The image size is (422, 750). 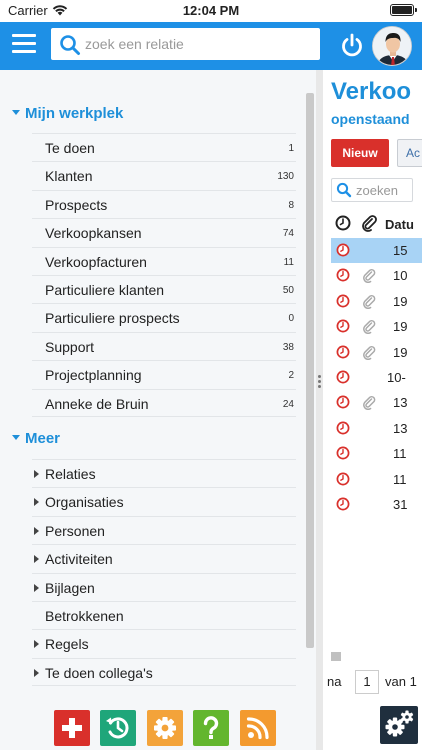 What do you see at coordinates (360, 153) in the screenshot?
I see `new-button: Nieuw` at bounding box center [360, 153].